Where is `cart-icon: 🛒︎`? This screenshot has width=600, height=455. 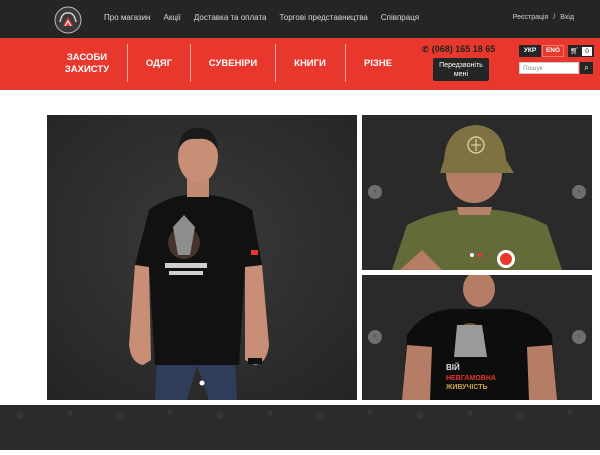
cart-icon: 🛒︎ is located at coordinates (574, 51).